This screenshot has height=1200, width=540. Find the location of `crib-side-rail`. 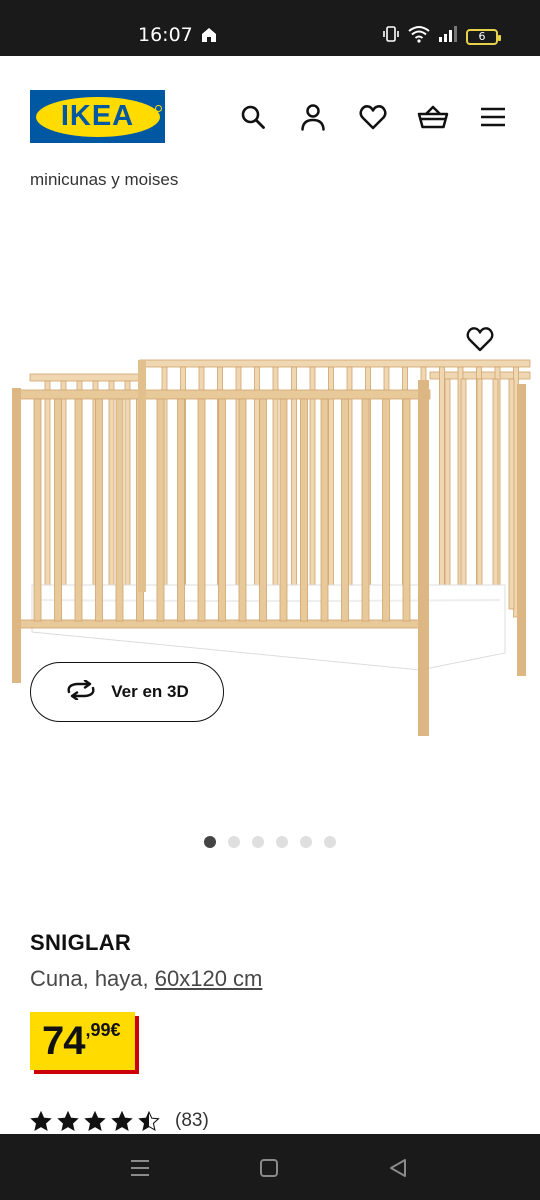

crib-side-rail is located at coordinates (87, 377).